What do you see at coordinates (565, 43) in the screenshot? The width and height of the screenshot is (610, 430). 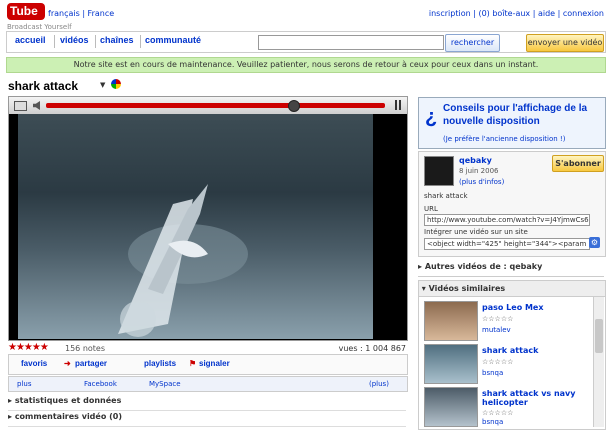 I see `upload-video-button: envoyer une vidéo` at bounding box center [565, 43].